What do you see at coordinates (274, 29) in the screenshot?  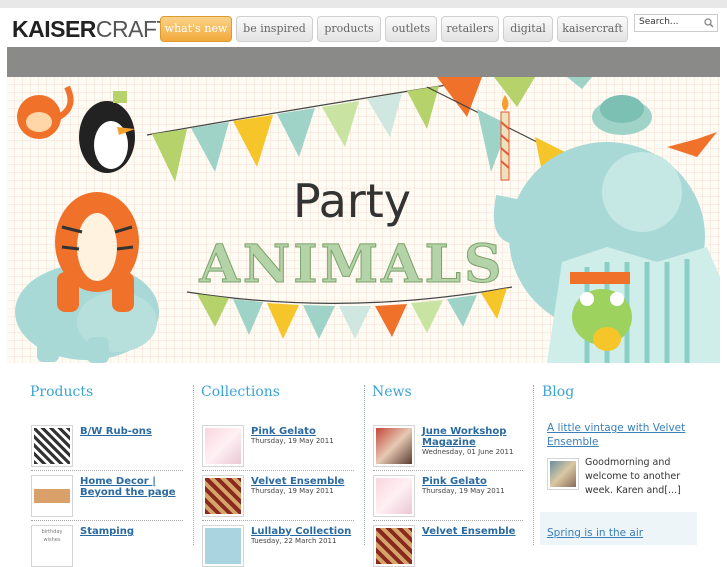 I see `nav-be-inspired: be inspired` at bounding box center [274, 29].